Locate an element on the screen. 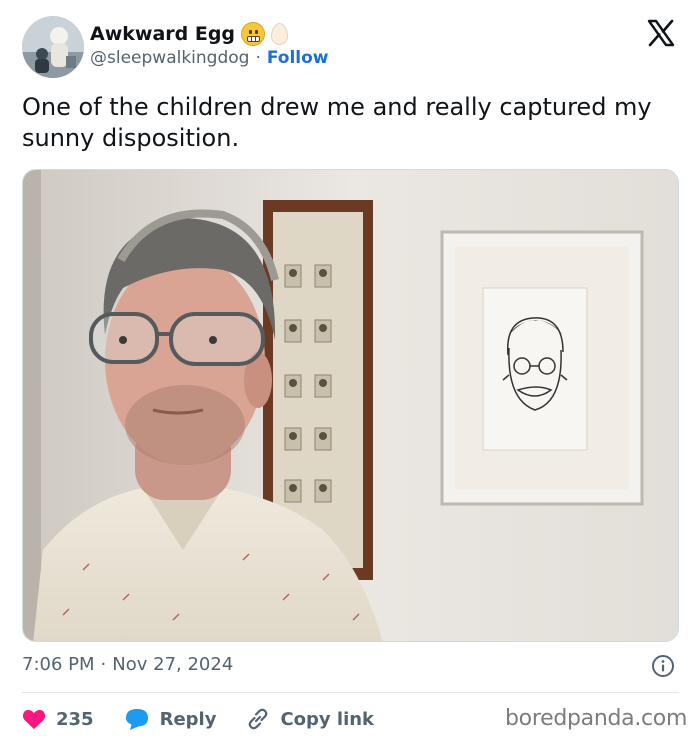 Image resolution: width=700 pixels, height=746 pixels. info-icon is located at coordinates (663, 666).